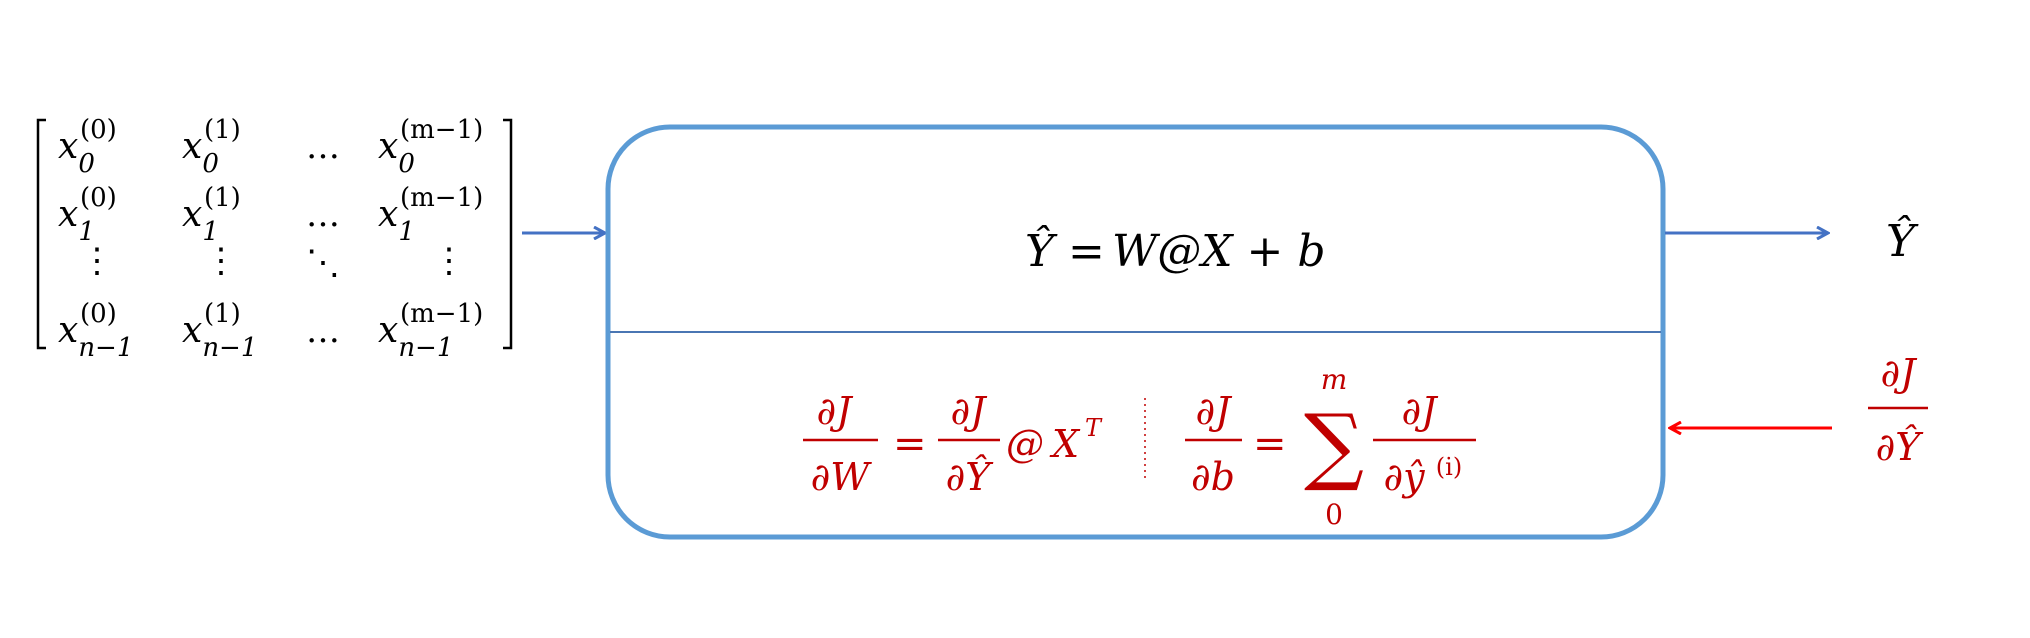 Image resolution: width=2030 pixels, height=638 pixels. I want to click on grad-sample-fraction: ∂J ∂ŷ (i), so click(1424, 444).